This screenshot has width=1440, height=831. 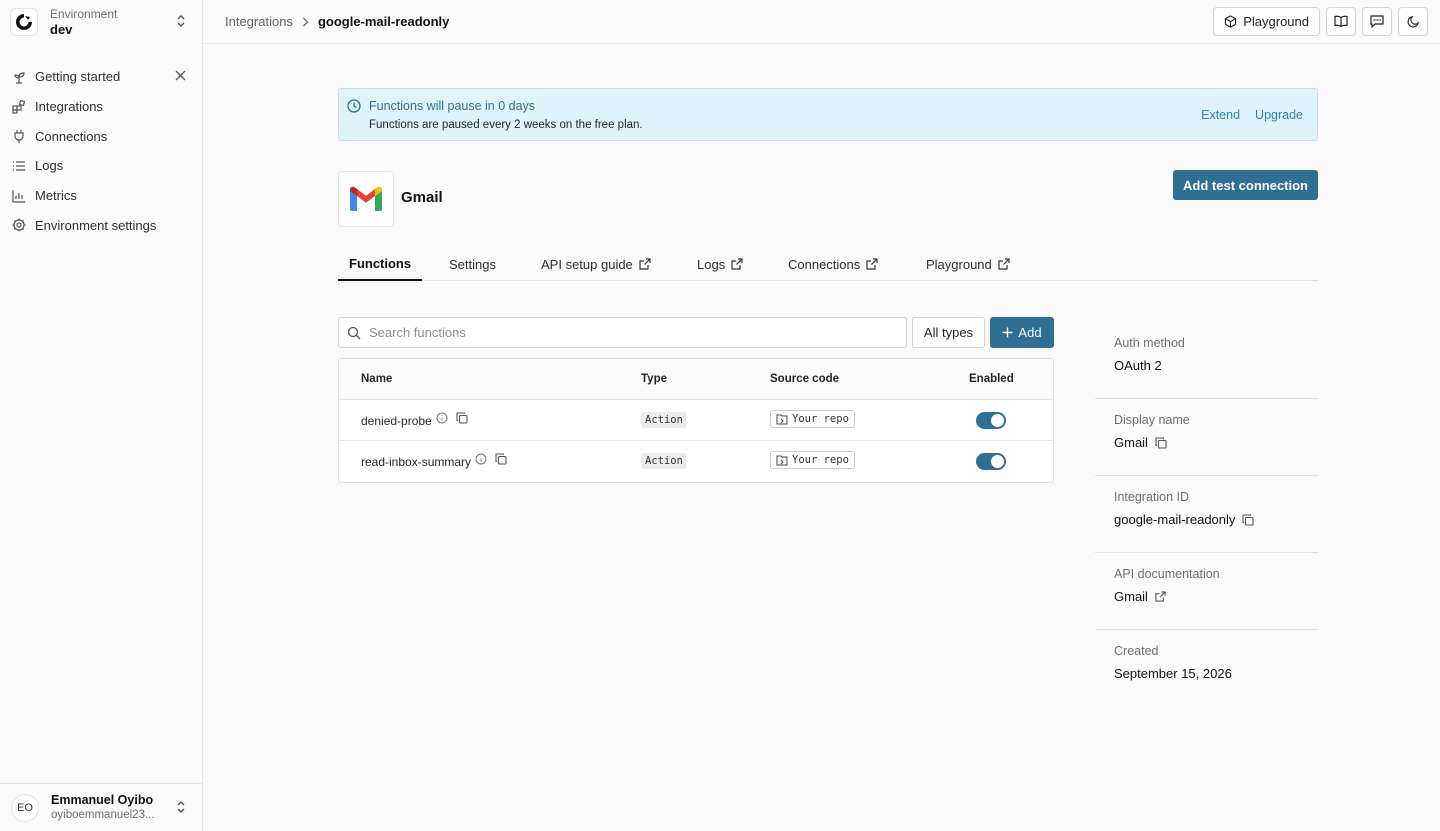 What do you see at coordinates (1030, 332) in the screenshot?
I see `add-label: Add` at bounding box center [1030, 332].